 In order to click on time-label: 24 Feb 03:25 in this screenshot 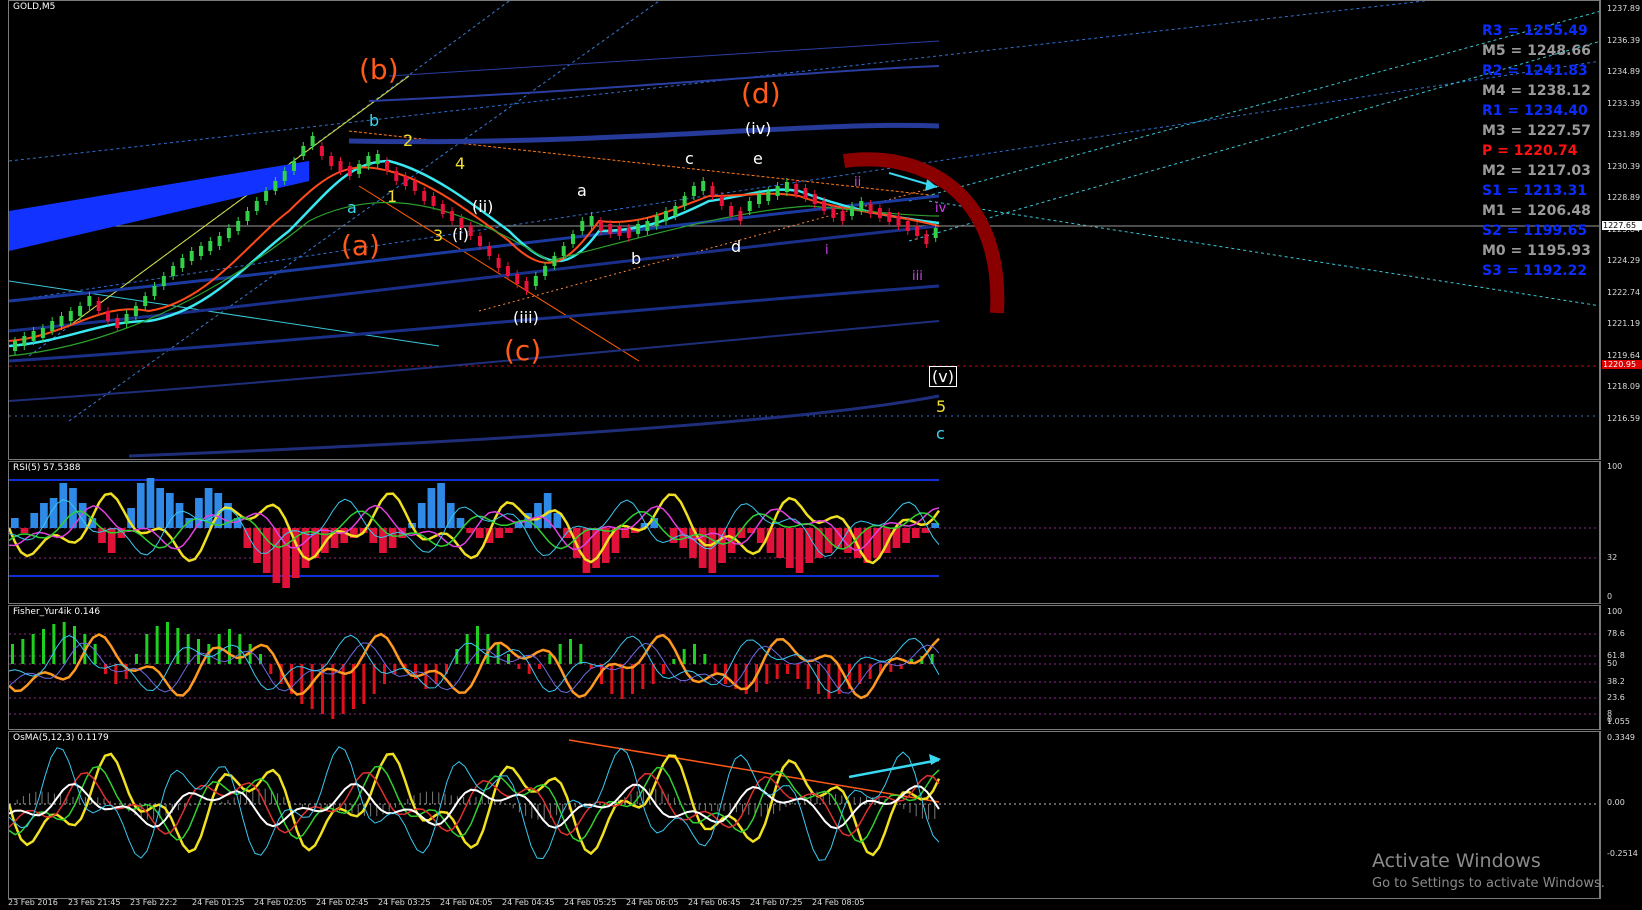, I will do `click(404, 902)`.